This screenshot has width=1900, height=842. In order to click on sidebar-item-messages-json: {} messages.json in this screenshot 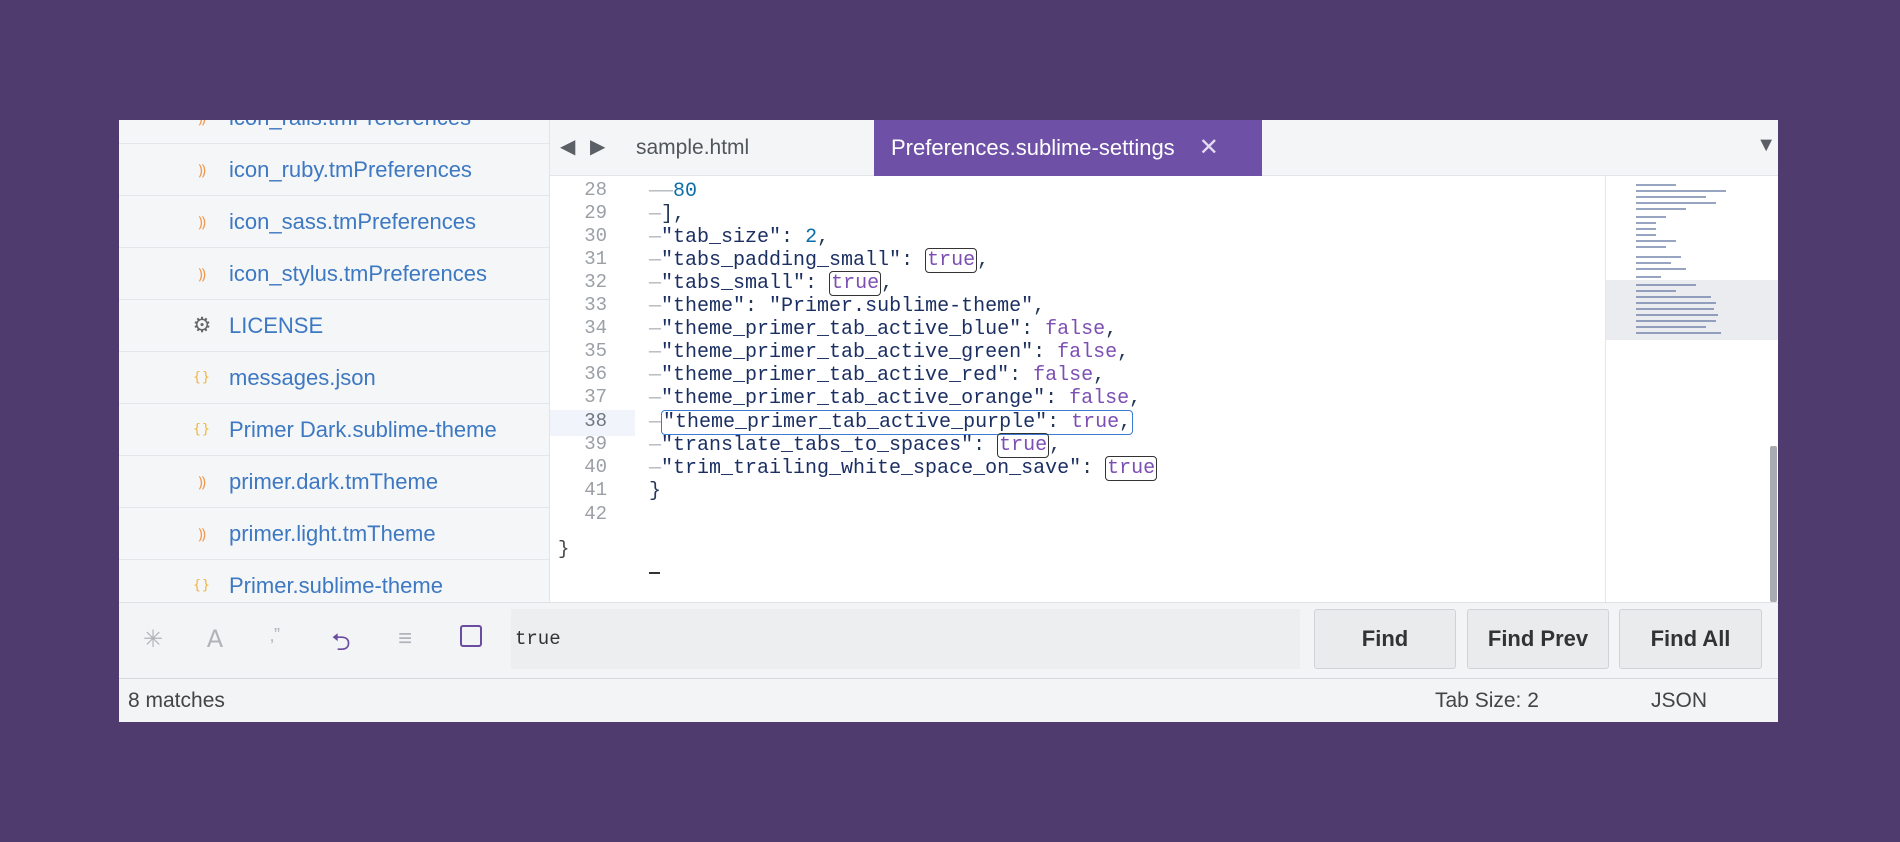, I will do `click(334, 378)`.